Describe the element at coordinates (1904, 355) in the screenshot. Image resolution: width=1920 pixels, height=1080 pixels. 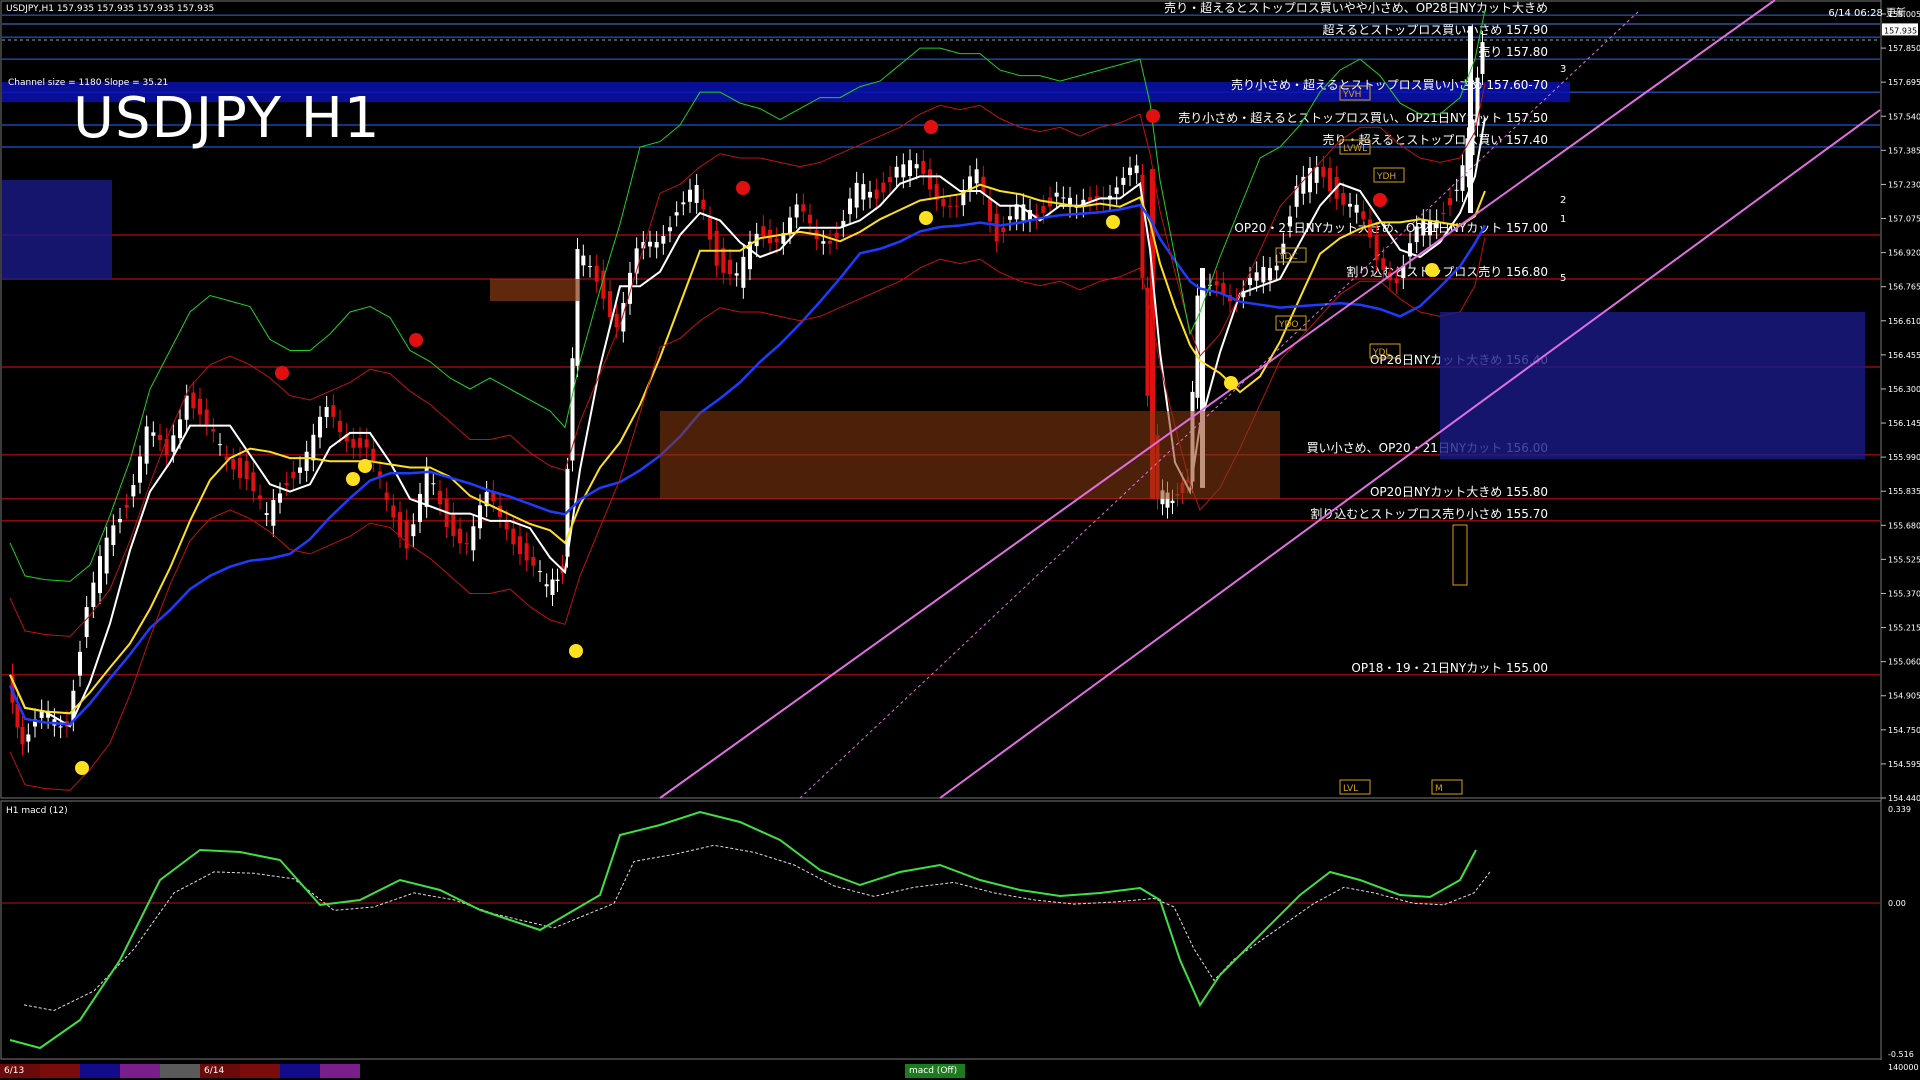
I see `price-tick-label: 156.455` at that location.